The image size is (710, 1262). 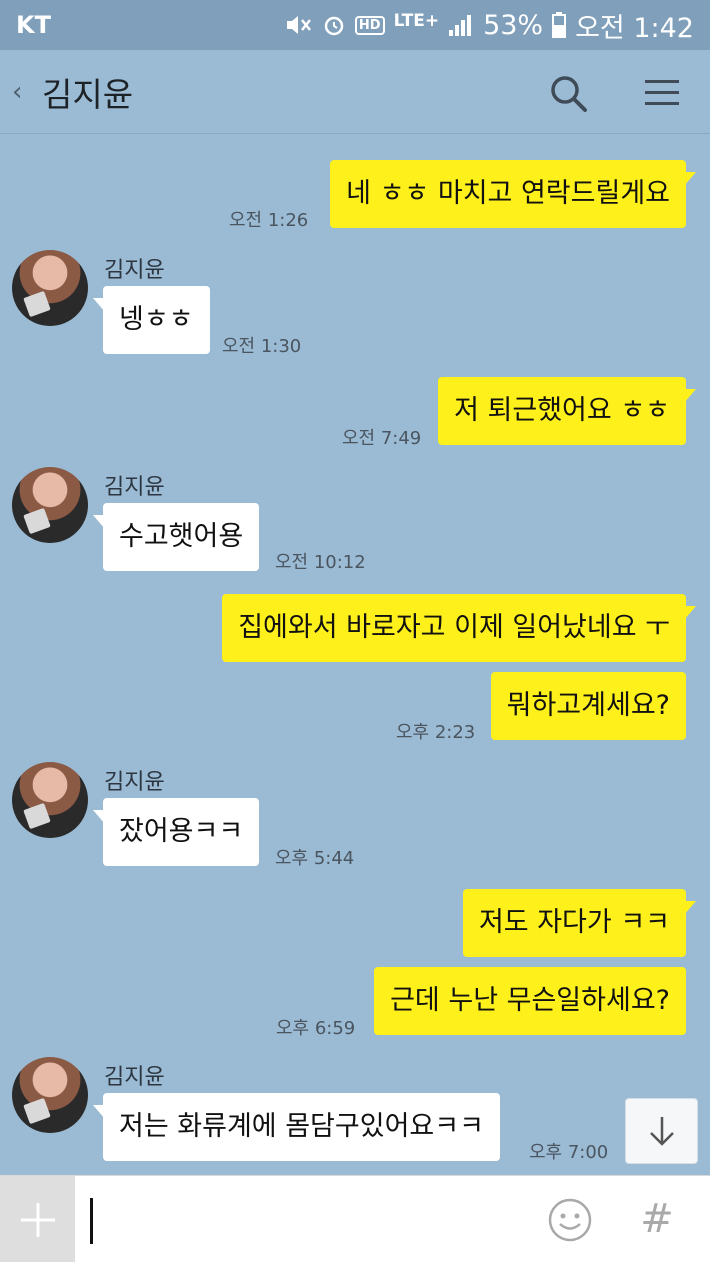 What do you see at coordinates (320, 562) in the screenshot?
I see `message-time: 오전 10:12` at bounding box center [320, 562].